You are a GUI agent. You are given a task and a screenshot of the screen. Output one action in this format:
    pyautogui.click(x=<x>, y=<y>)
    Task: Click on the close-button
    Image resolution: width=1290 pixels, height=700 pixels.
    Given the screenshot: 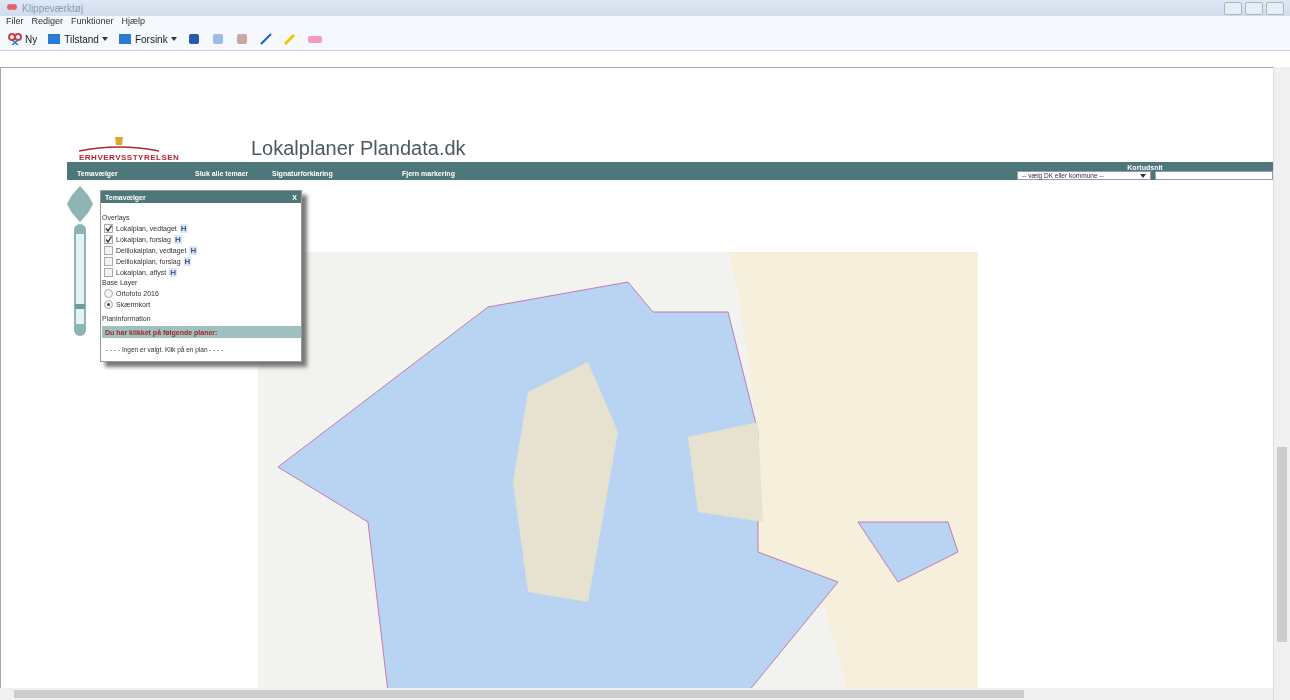 What is the action you would take?
    pyautogui.click(x=1275, y=8)
    